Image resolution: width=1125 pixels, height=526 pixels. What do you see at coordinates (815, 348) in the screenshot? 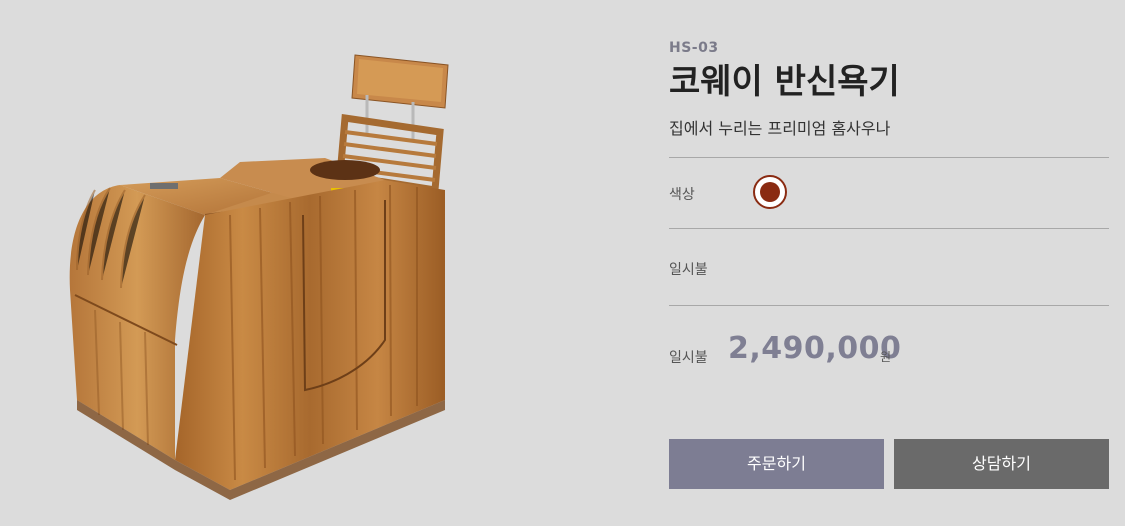
I see `price-value: 2,490,000` at bounding box center [815, 348].